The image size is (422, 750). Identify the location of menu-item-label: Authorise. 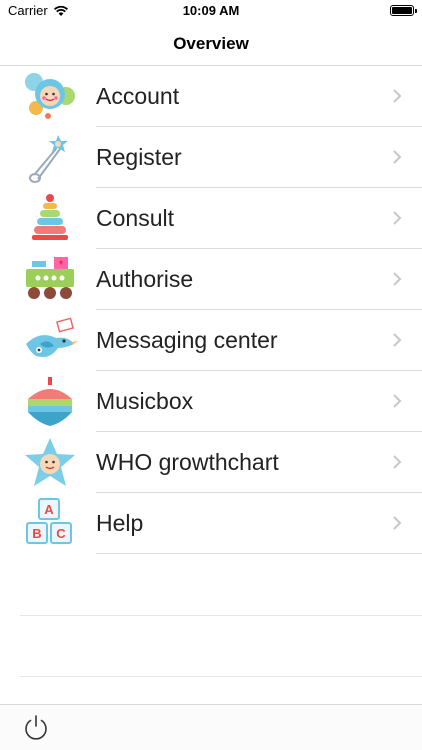
(145, 279).